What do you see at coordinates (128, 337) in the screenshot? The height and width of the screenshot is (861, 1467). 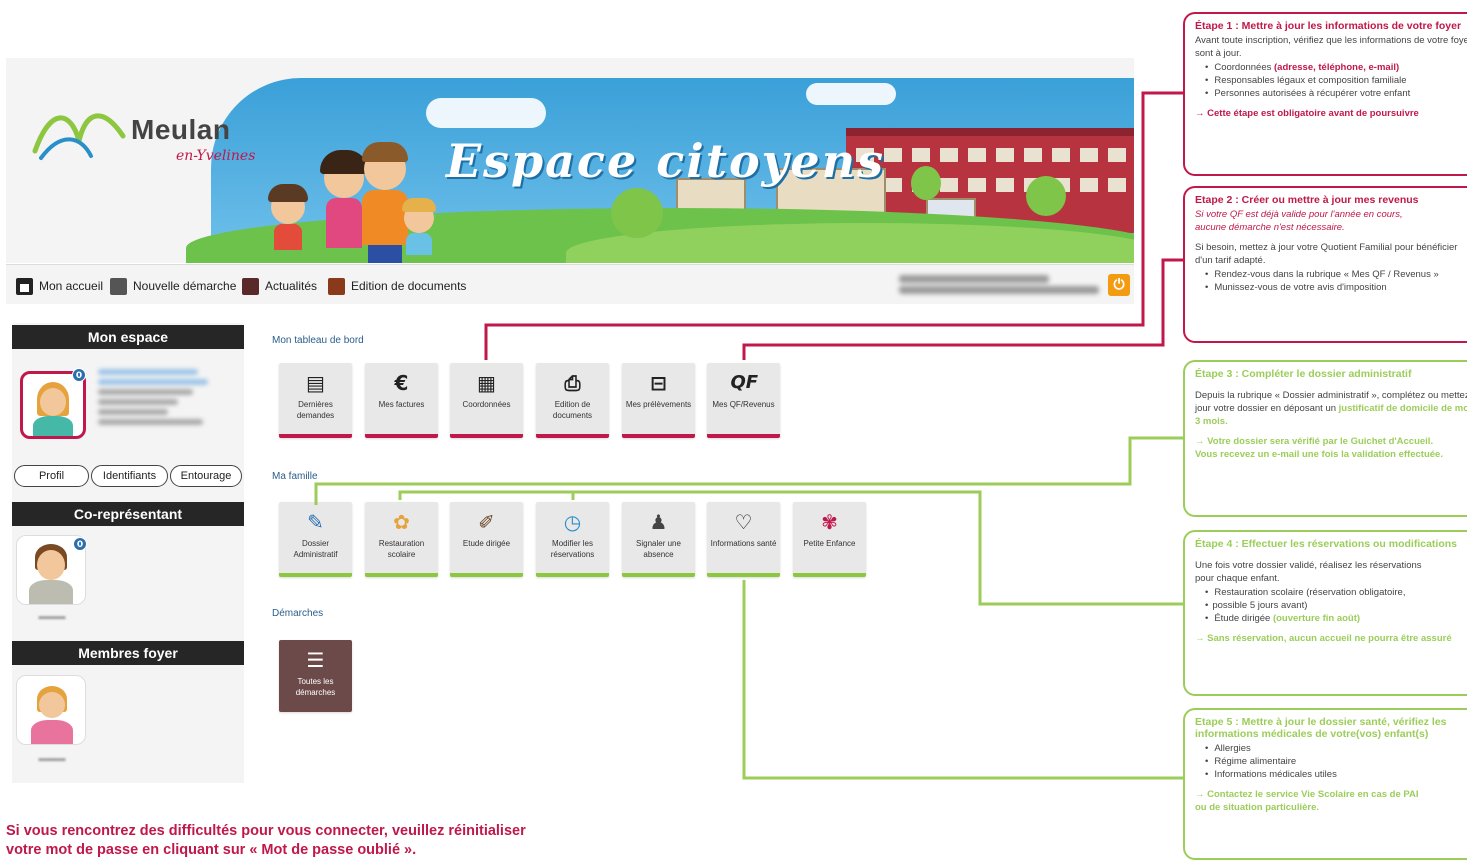 I see `mon-espace-heading: Mon espace` at bounding box center [128, 337].